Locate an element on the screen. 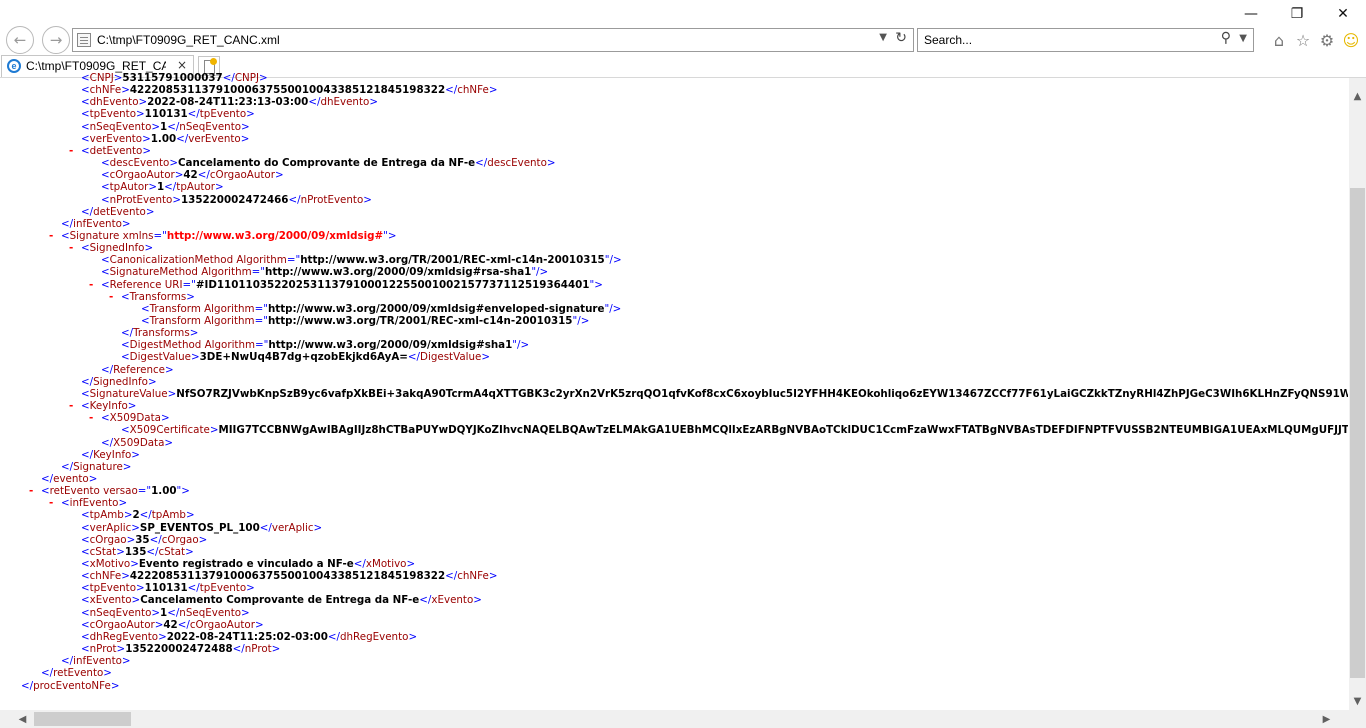 This screenshot has height=728, width=1366. xml-token: cOrgao is located at coordinates (180, 539).